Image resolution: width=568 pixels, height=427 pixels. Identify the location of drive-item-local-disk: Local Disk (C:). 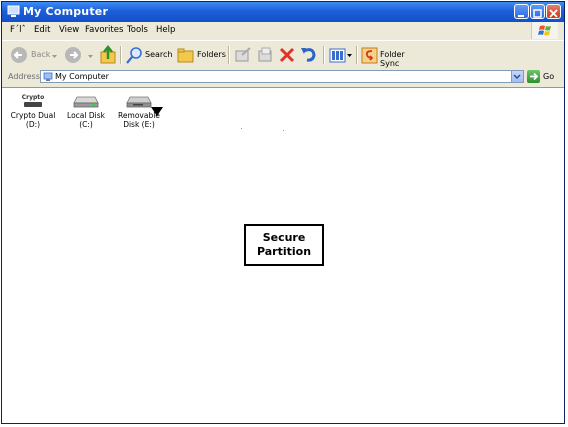
(86, 111).